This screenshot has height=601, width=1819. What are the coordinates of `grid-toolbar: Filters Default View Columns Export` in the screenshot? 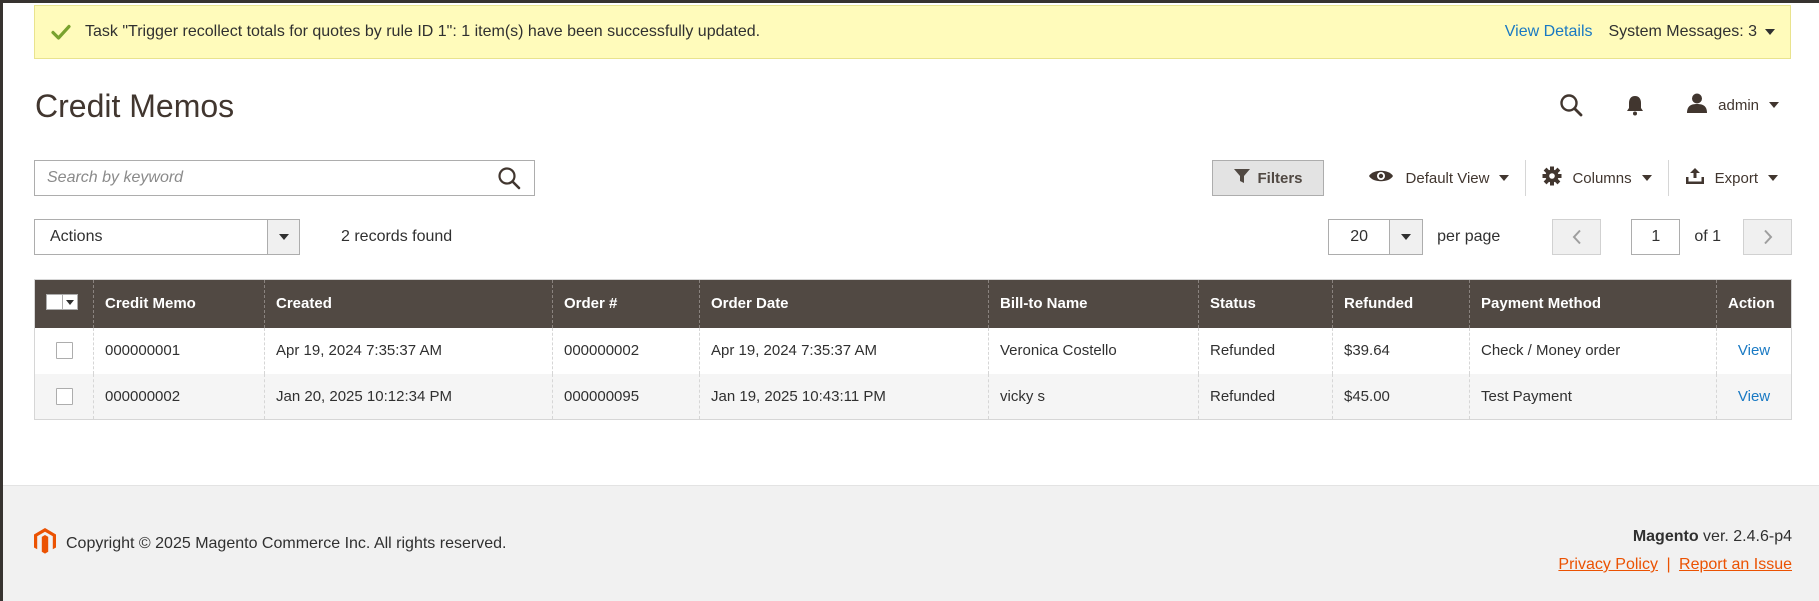 It's located at (1502, 178).